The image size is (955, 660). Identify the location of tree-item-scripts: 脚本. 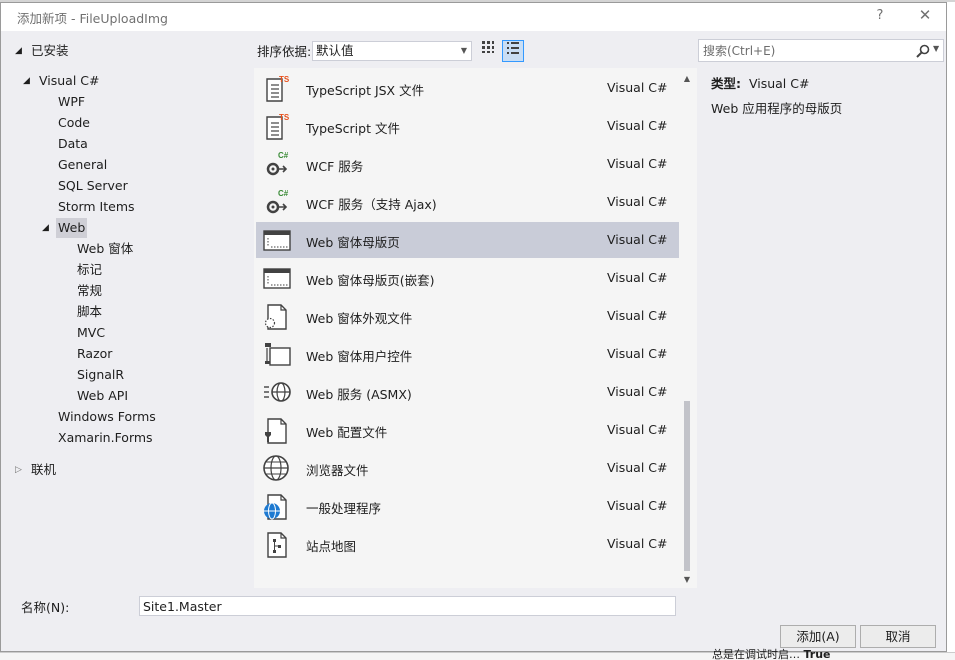
(126, 312).